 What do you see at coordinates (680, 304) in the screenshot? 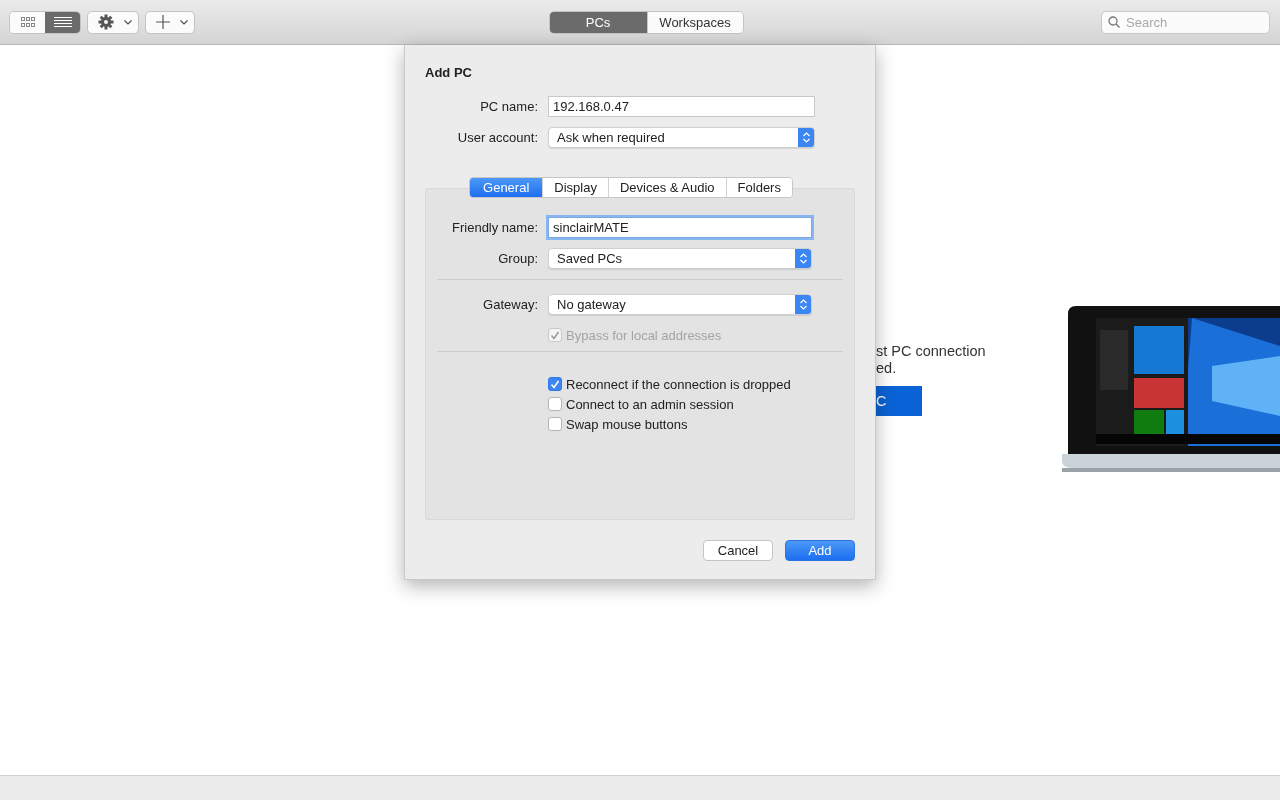
I see `gateway-dropdown: No gateway` at bounding box center [680, 304].